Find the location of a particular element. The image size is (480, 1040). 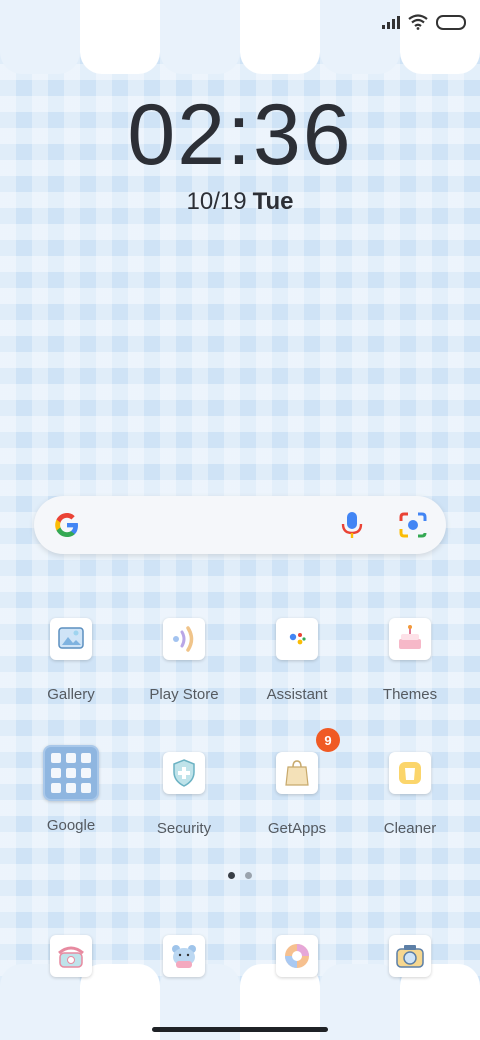

app-label: Cleaner is located at coordinates (410, 828).